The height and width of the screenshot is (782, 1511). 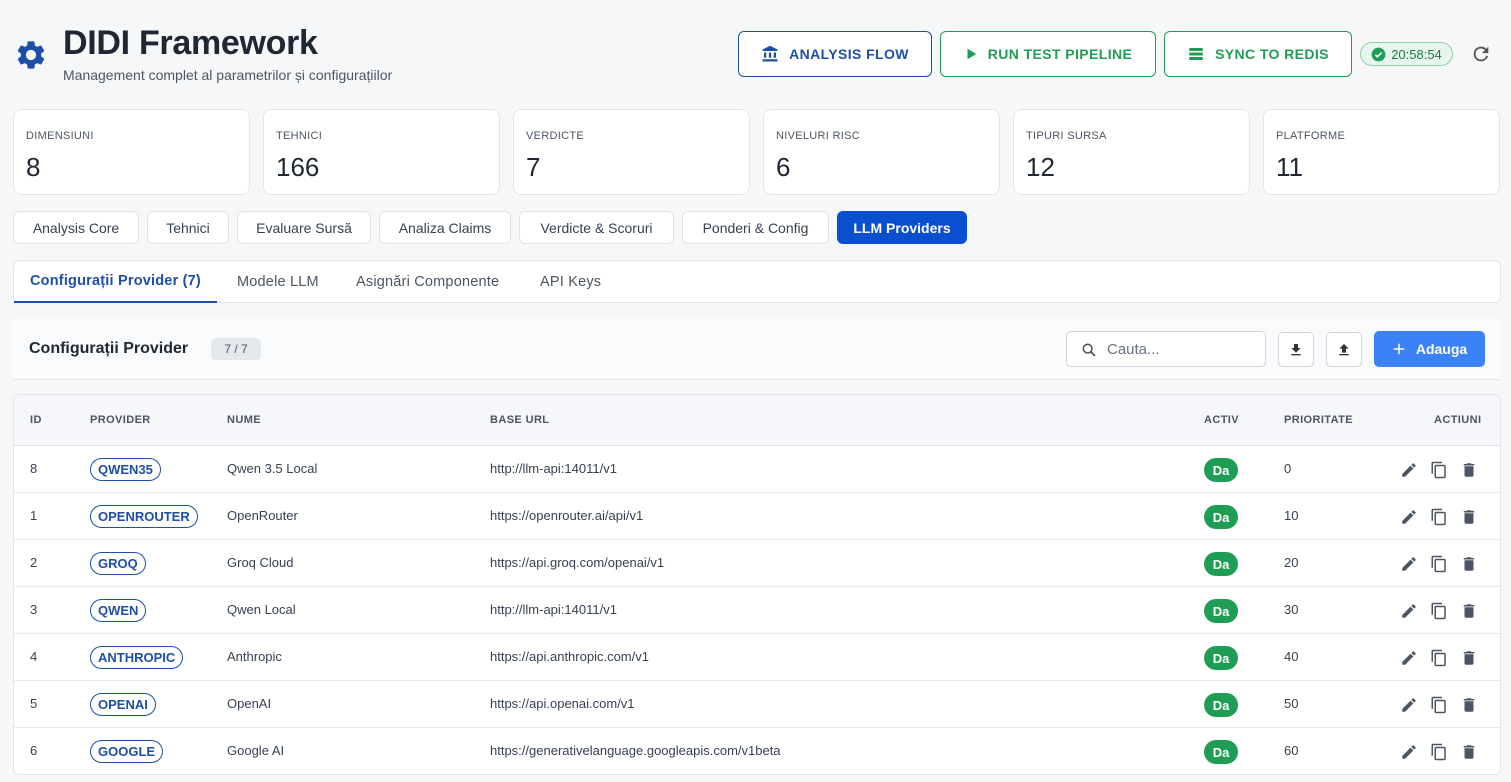 I want to click on provider-badge: OPENROUTER, so click(x=144, y=516).